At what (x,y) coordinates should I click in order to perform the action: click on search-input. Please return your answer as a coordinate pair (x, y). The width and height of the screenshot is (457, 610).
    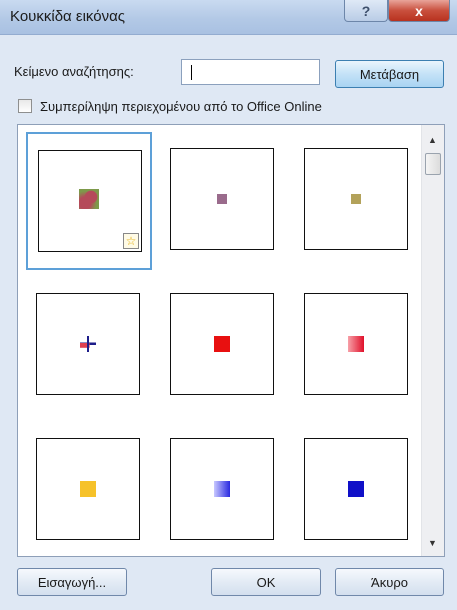
    Looking at the image, I should click on (250, 72).